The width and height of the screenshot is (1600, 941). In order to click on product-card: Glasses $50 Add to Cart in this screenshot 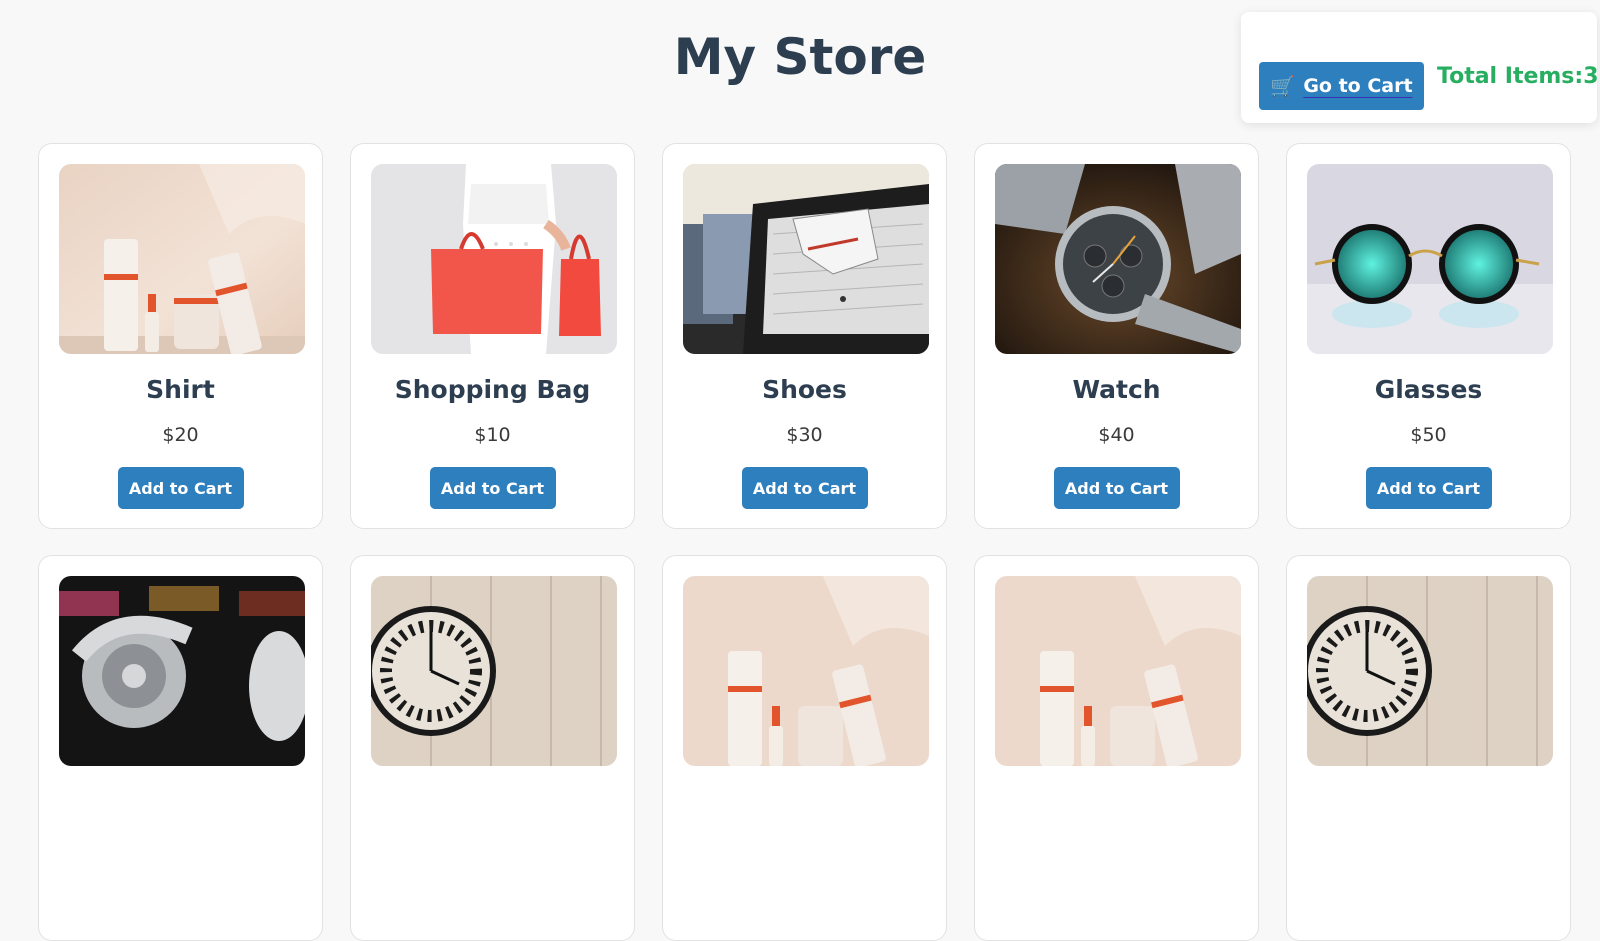, I will do `click(1428, 336)`.